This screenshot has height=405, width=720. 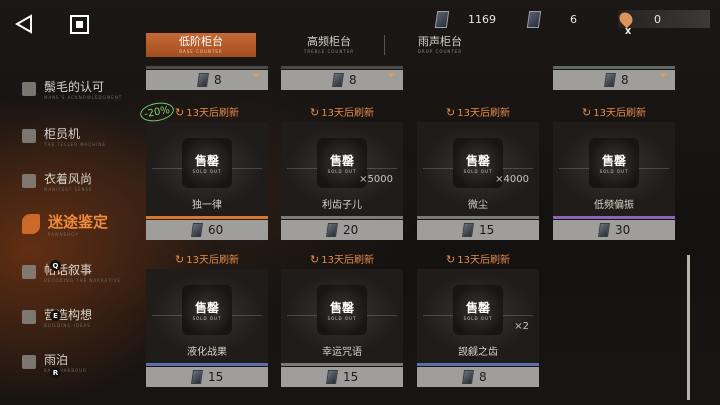 What do you see at coordinates (623, 230) in the screenshot?
I see `price-value: 30` at bounding box center [623, 230].